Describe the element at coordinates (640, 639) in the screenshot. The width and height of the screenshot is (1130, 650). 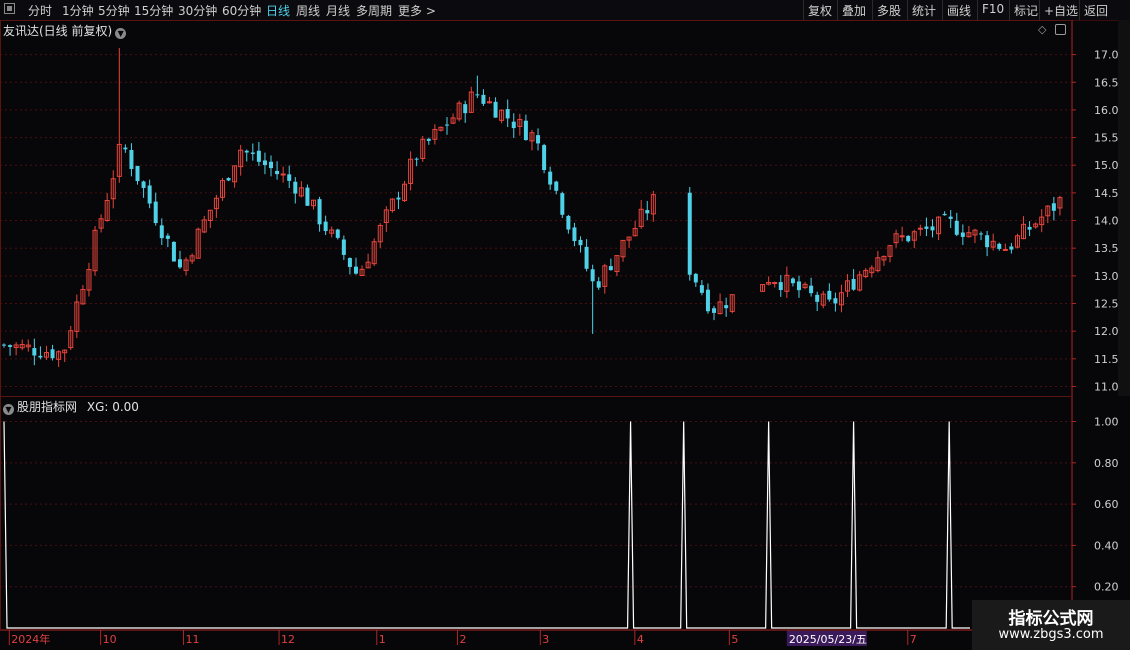
I see `date-tick-label: 4` at that location.